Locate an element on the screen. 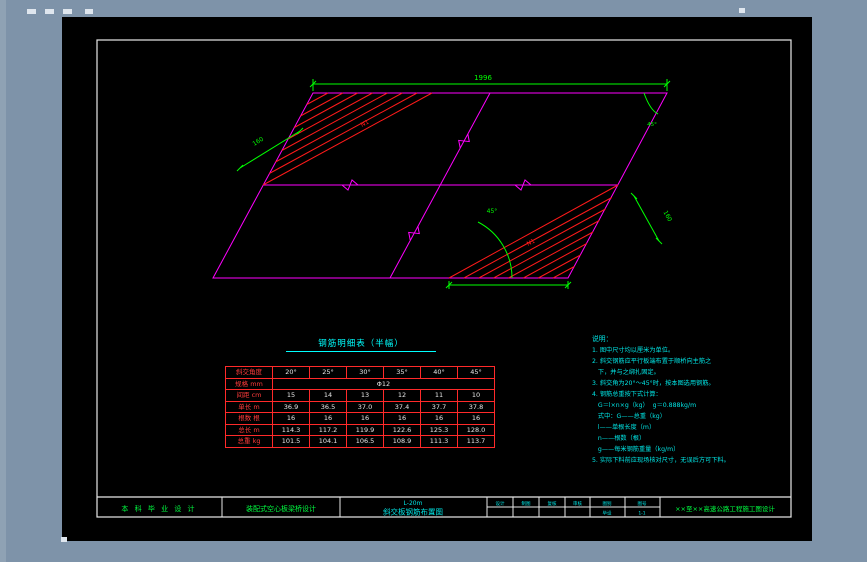  titleblock-cell-unit: 本 科 毕 业 设 计 is located at coordinates (158, 508).